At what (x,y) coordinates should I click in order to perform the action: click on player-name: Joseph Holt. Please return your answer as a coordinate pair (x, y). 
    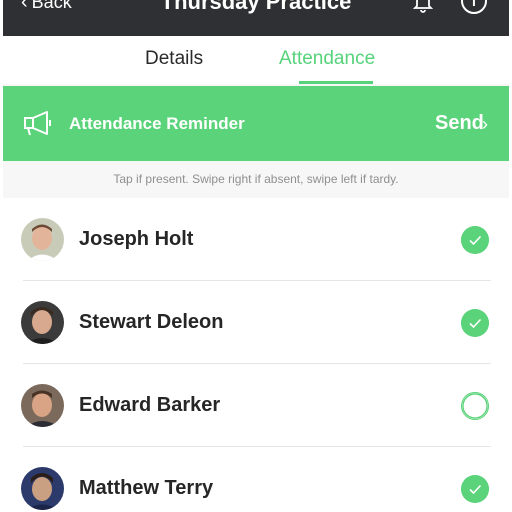
    Looking at the image, I should click on (136, 239).